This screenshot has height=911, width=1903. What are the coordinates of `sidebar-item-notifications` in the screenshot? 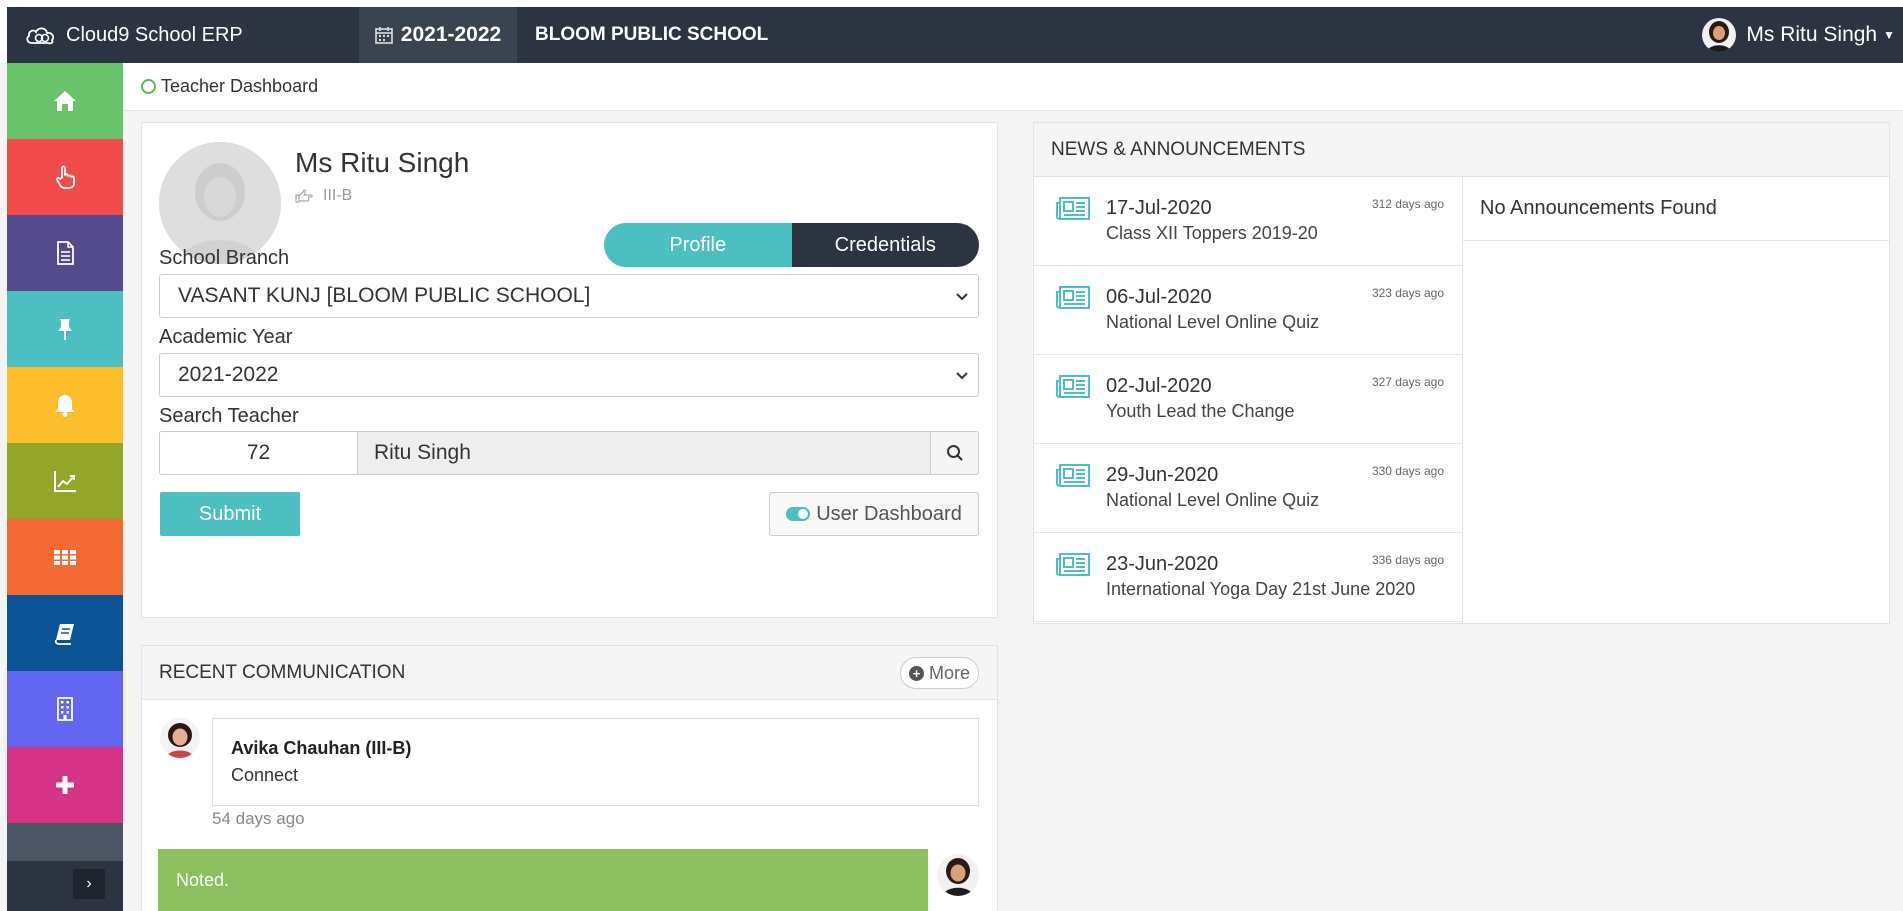 It's located at (65, 405).